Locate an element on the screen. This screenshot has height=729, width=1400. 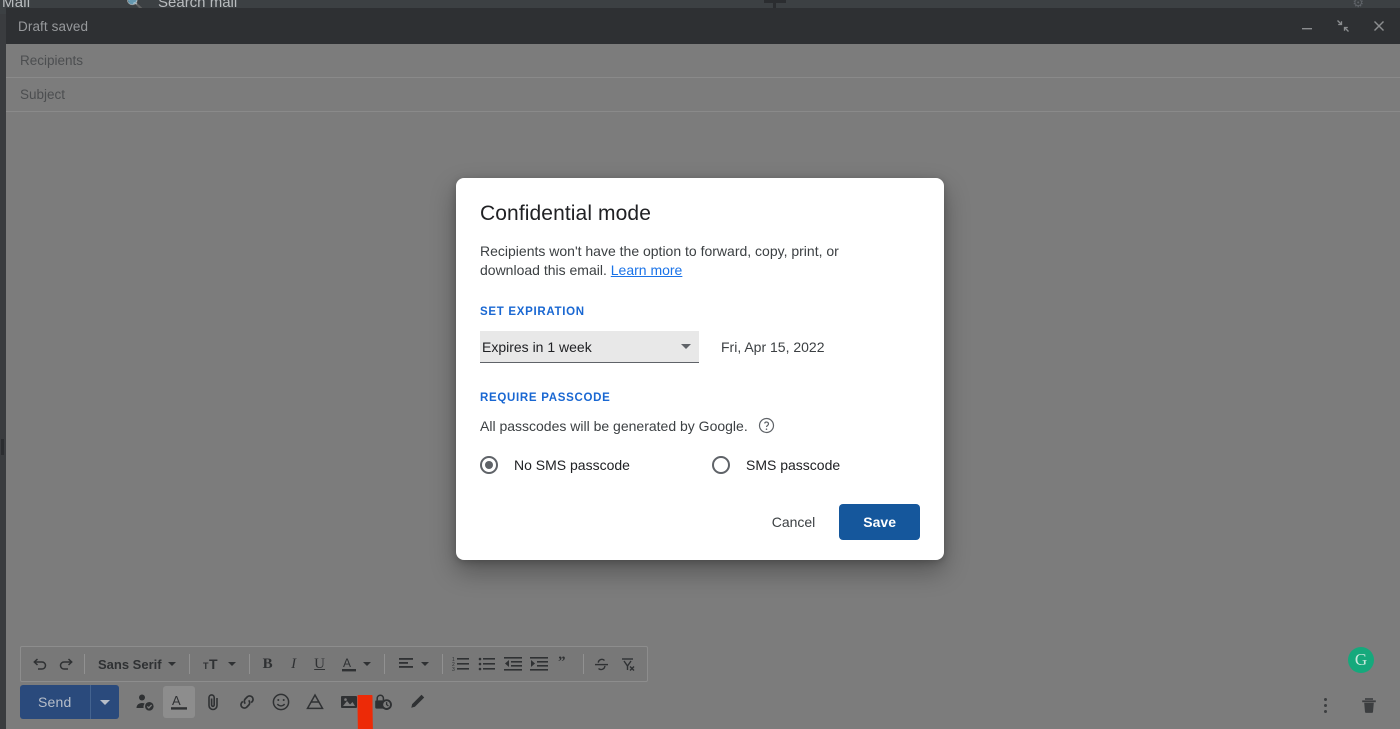
dialog-actions: Cancel Save is located at coordinates (700, 522).